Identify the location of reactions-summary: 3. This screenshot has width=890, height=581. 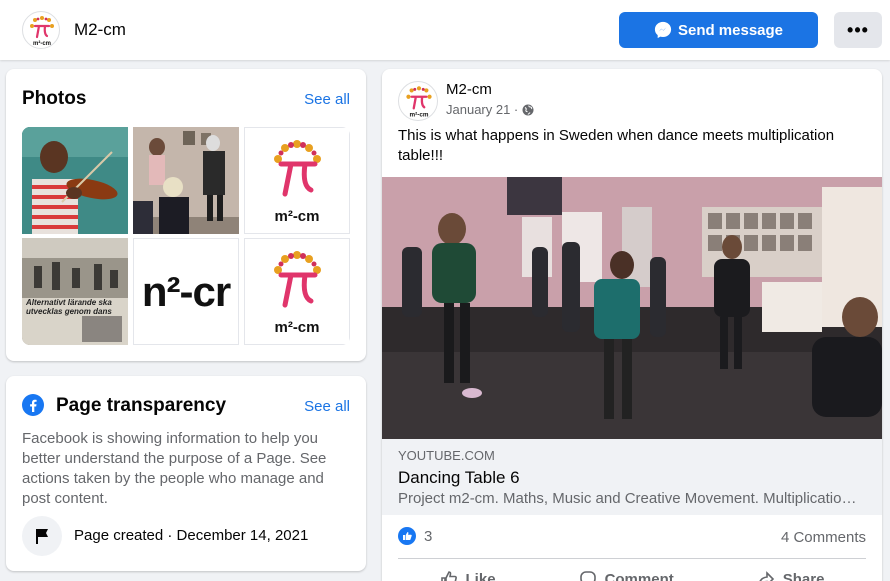
(415, 536).